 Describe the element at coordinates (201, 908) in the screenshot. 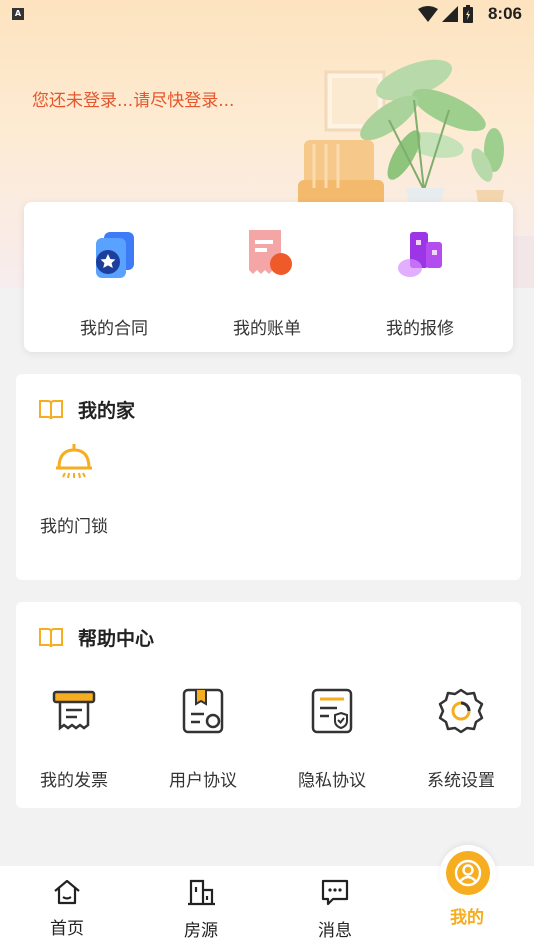

I see `nav-item-listings: 房源` at that location.